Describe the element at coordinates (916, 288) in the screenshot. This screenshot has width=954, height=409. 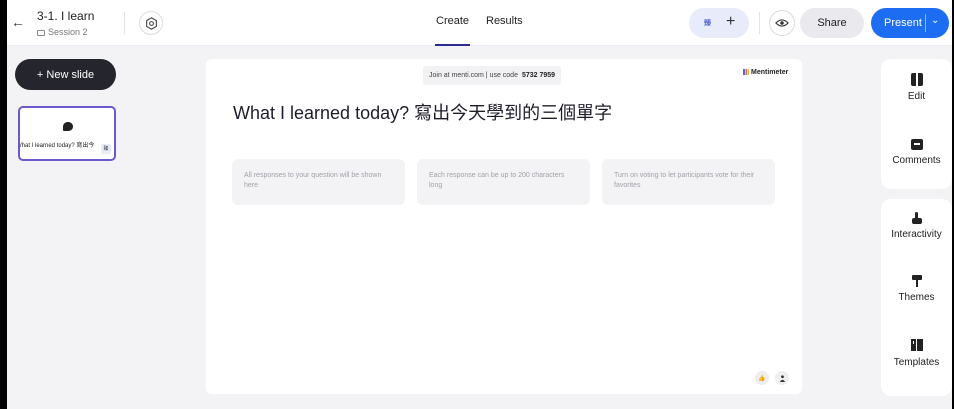
I see `panel-themes: Themes` at that location.